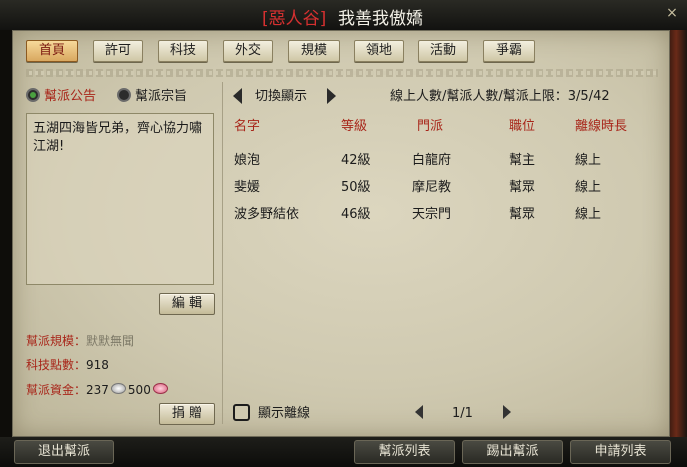  What do you see at coordinates (342, 73) in the screenshot?
I see `decorative-border-inner` at bounding box center [342, 73].